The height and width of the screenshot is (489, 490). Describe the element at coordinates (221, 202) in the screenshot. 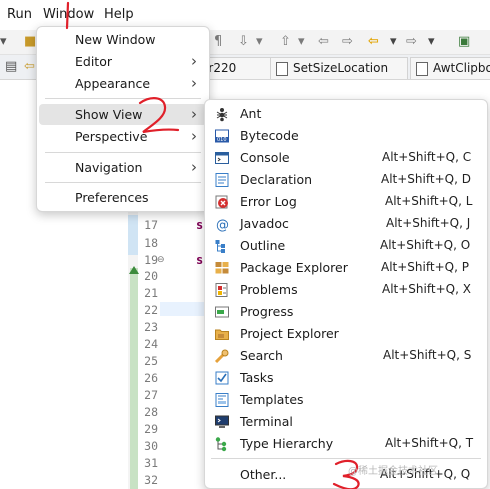

I see `error-log-icon` at that location.